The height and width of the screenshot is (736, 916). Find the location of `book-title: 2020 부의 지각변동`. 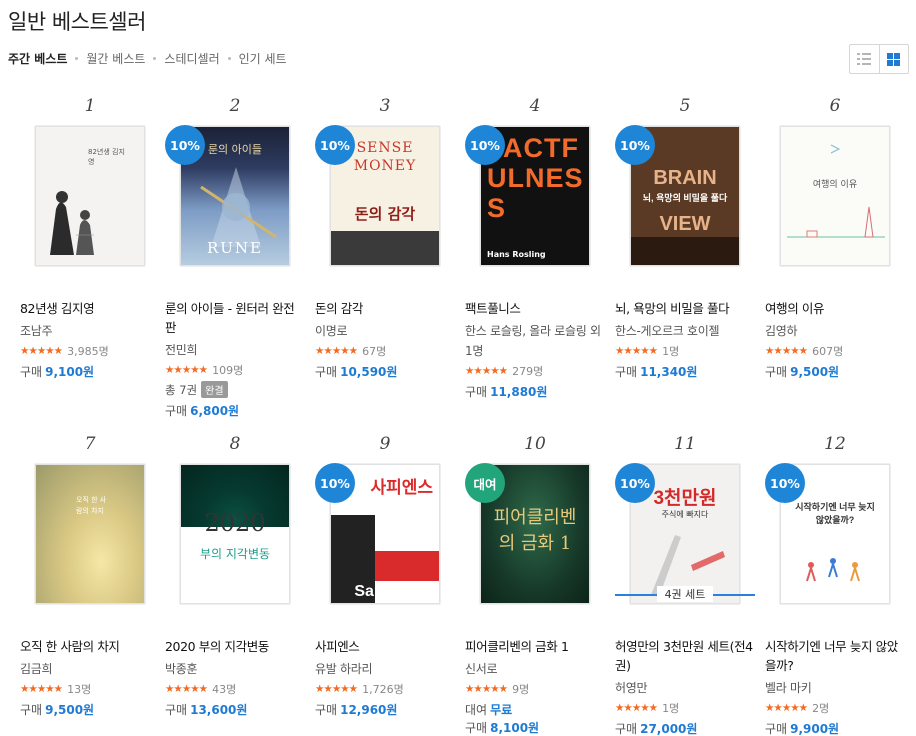

book-title: 2020 부의 지각변동 is located at coordinates (235, 646).